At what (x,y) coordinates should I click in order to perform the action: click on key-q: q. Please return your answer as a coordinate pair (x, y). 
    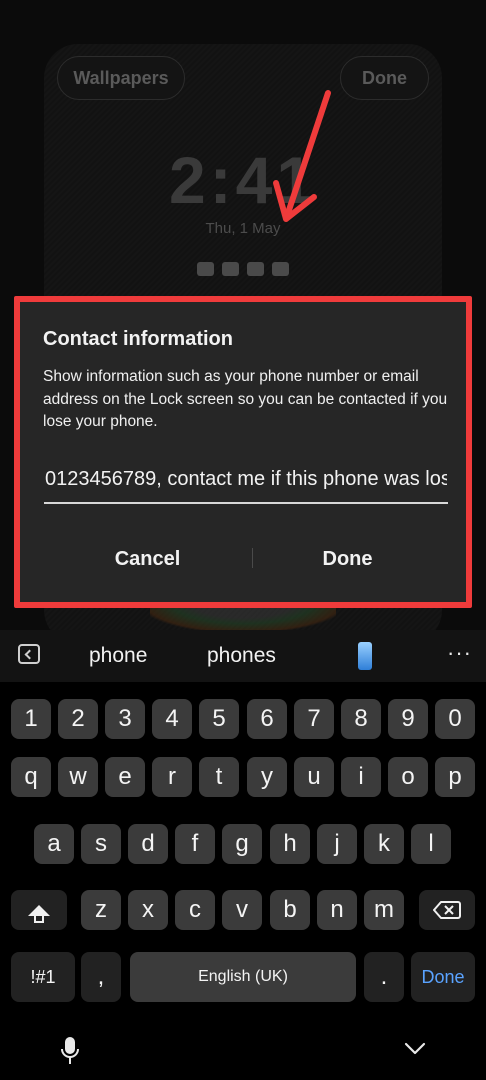
    Looking at the image, I should click on (31, 777).